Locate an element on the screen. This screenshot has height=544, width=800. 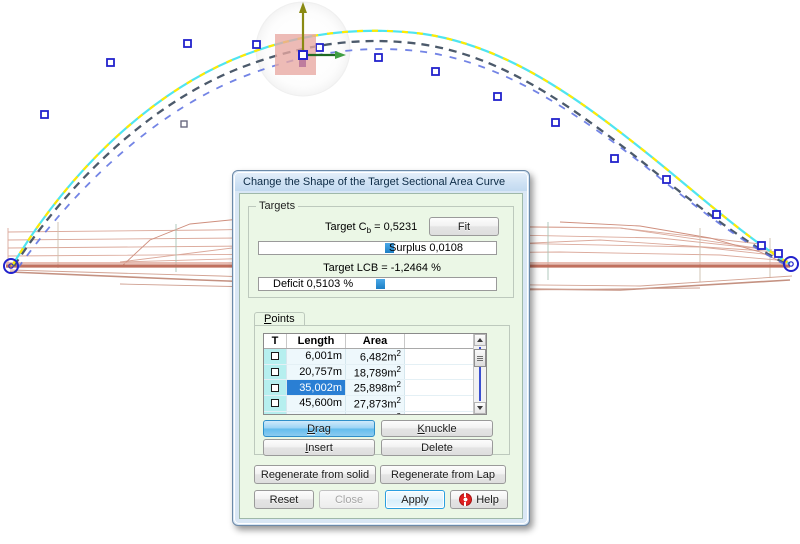
delete-button-label: Delete is located at coordinates (437, 447).